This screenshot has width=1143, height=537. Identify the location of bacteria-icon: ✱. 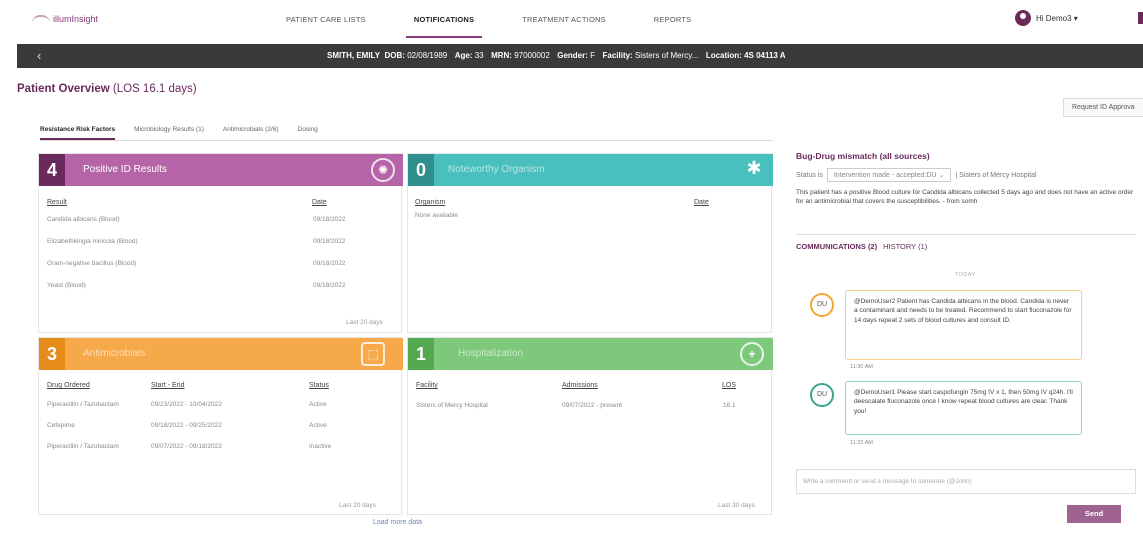
(754, 168).